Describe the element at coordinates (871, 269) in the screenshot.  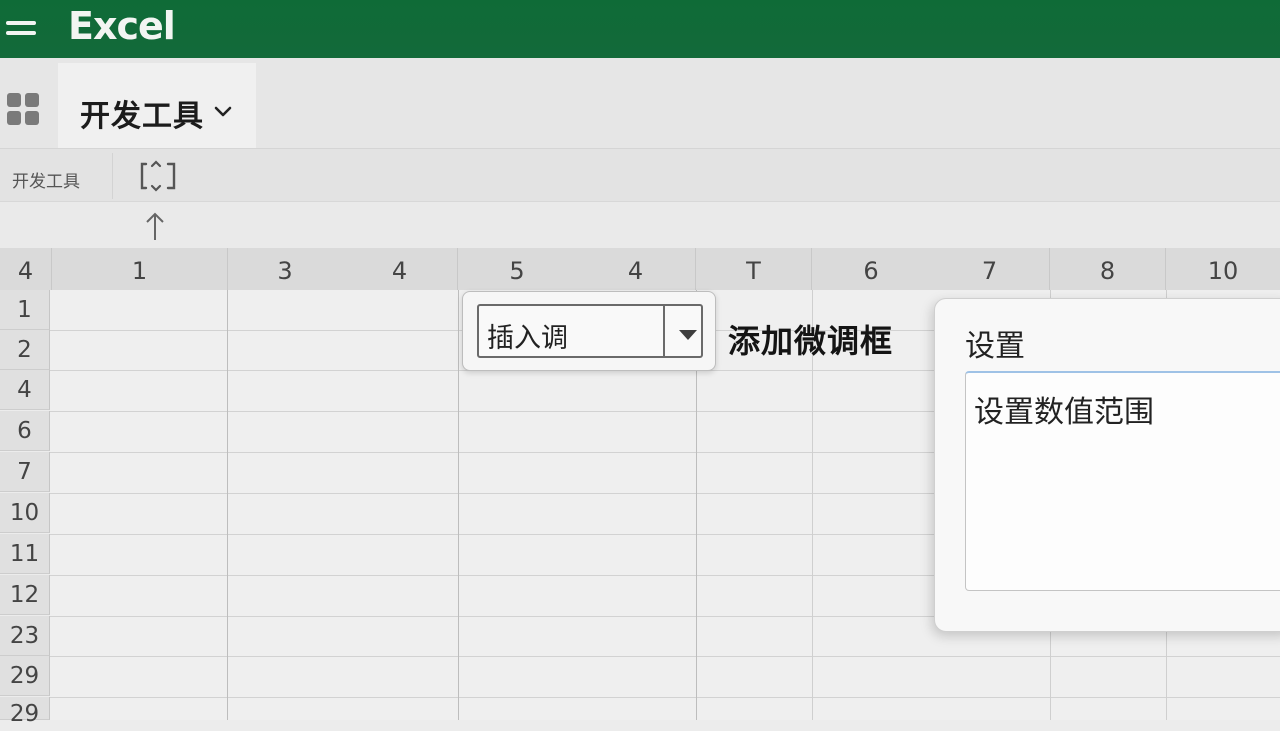
I see `column-header: 6` at that location.